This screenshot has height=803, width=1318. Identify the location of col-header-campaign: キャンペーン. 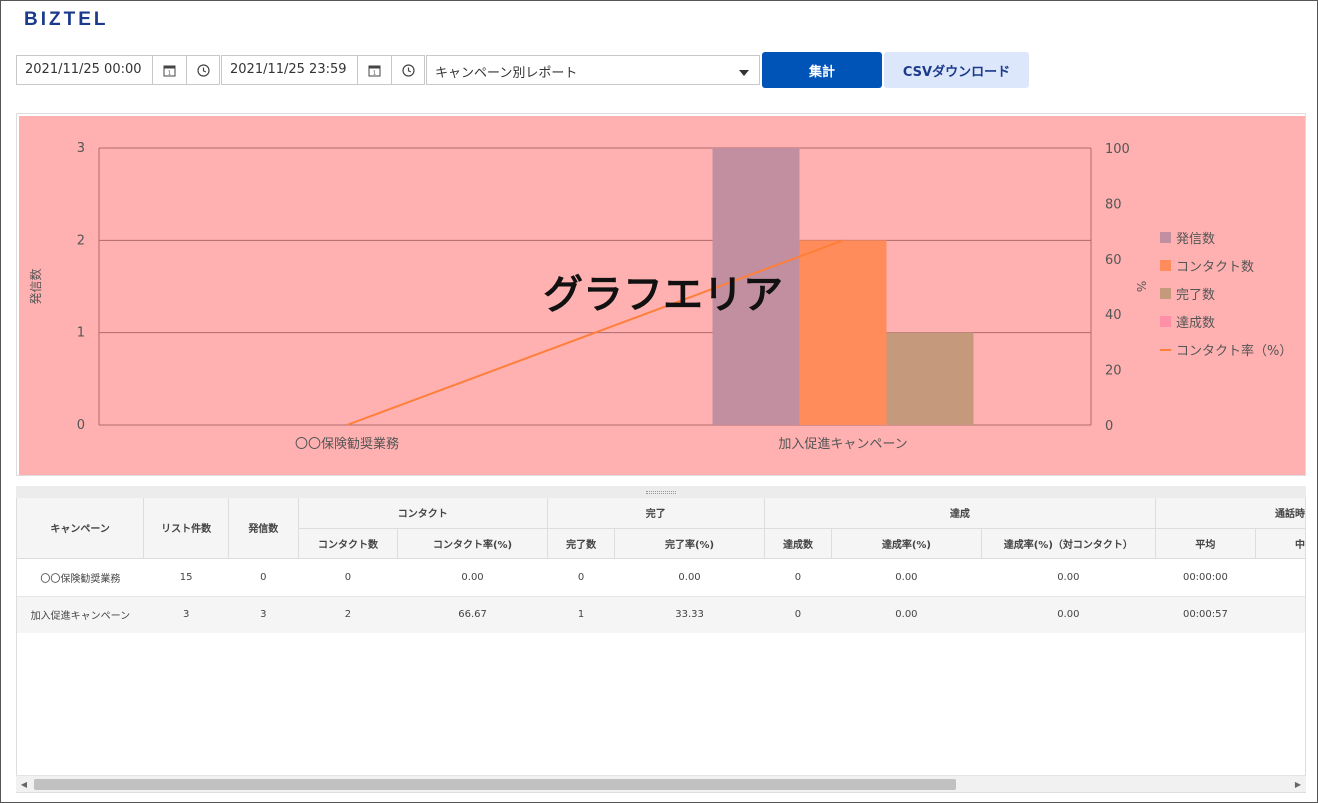
(81, 528).